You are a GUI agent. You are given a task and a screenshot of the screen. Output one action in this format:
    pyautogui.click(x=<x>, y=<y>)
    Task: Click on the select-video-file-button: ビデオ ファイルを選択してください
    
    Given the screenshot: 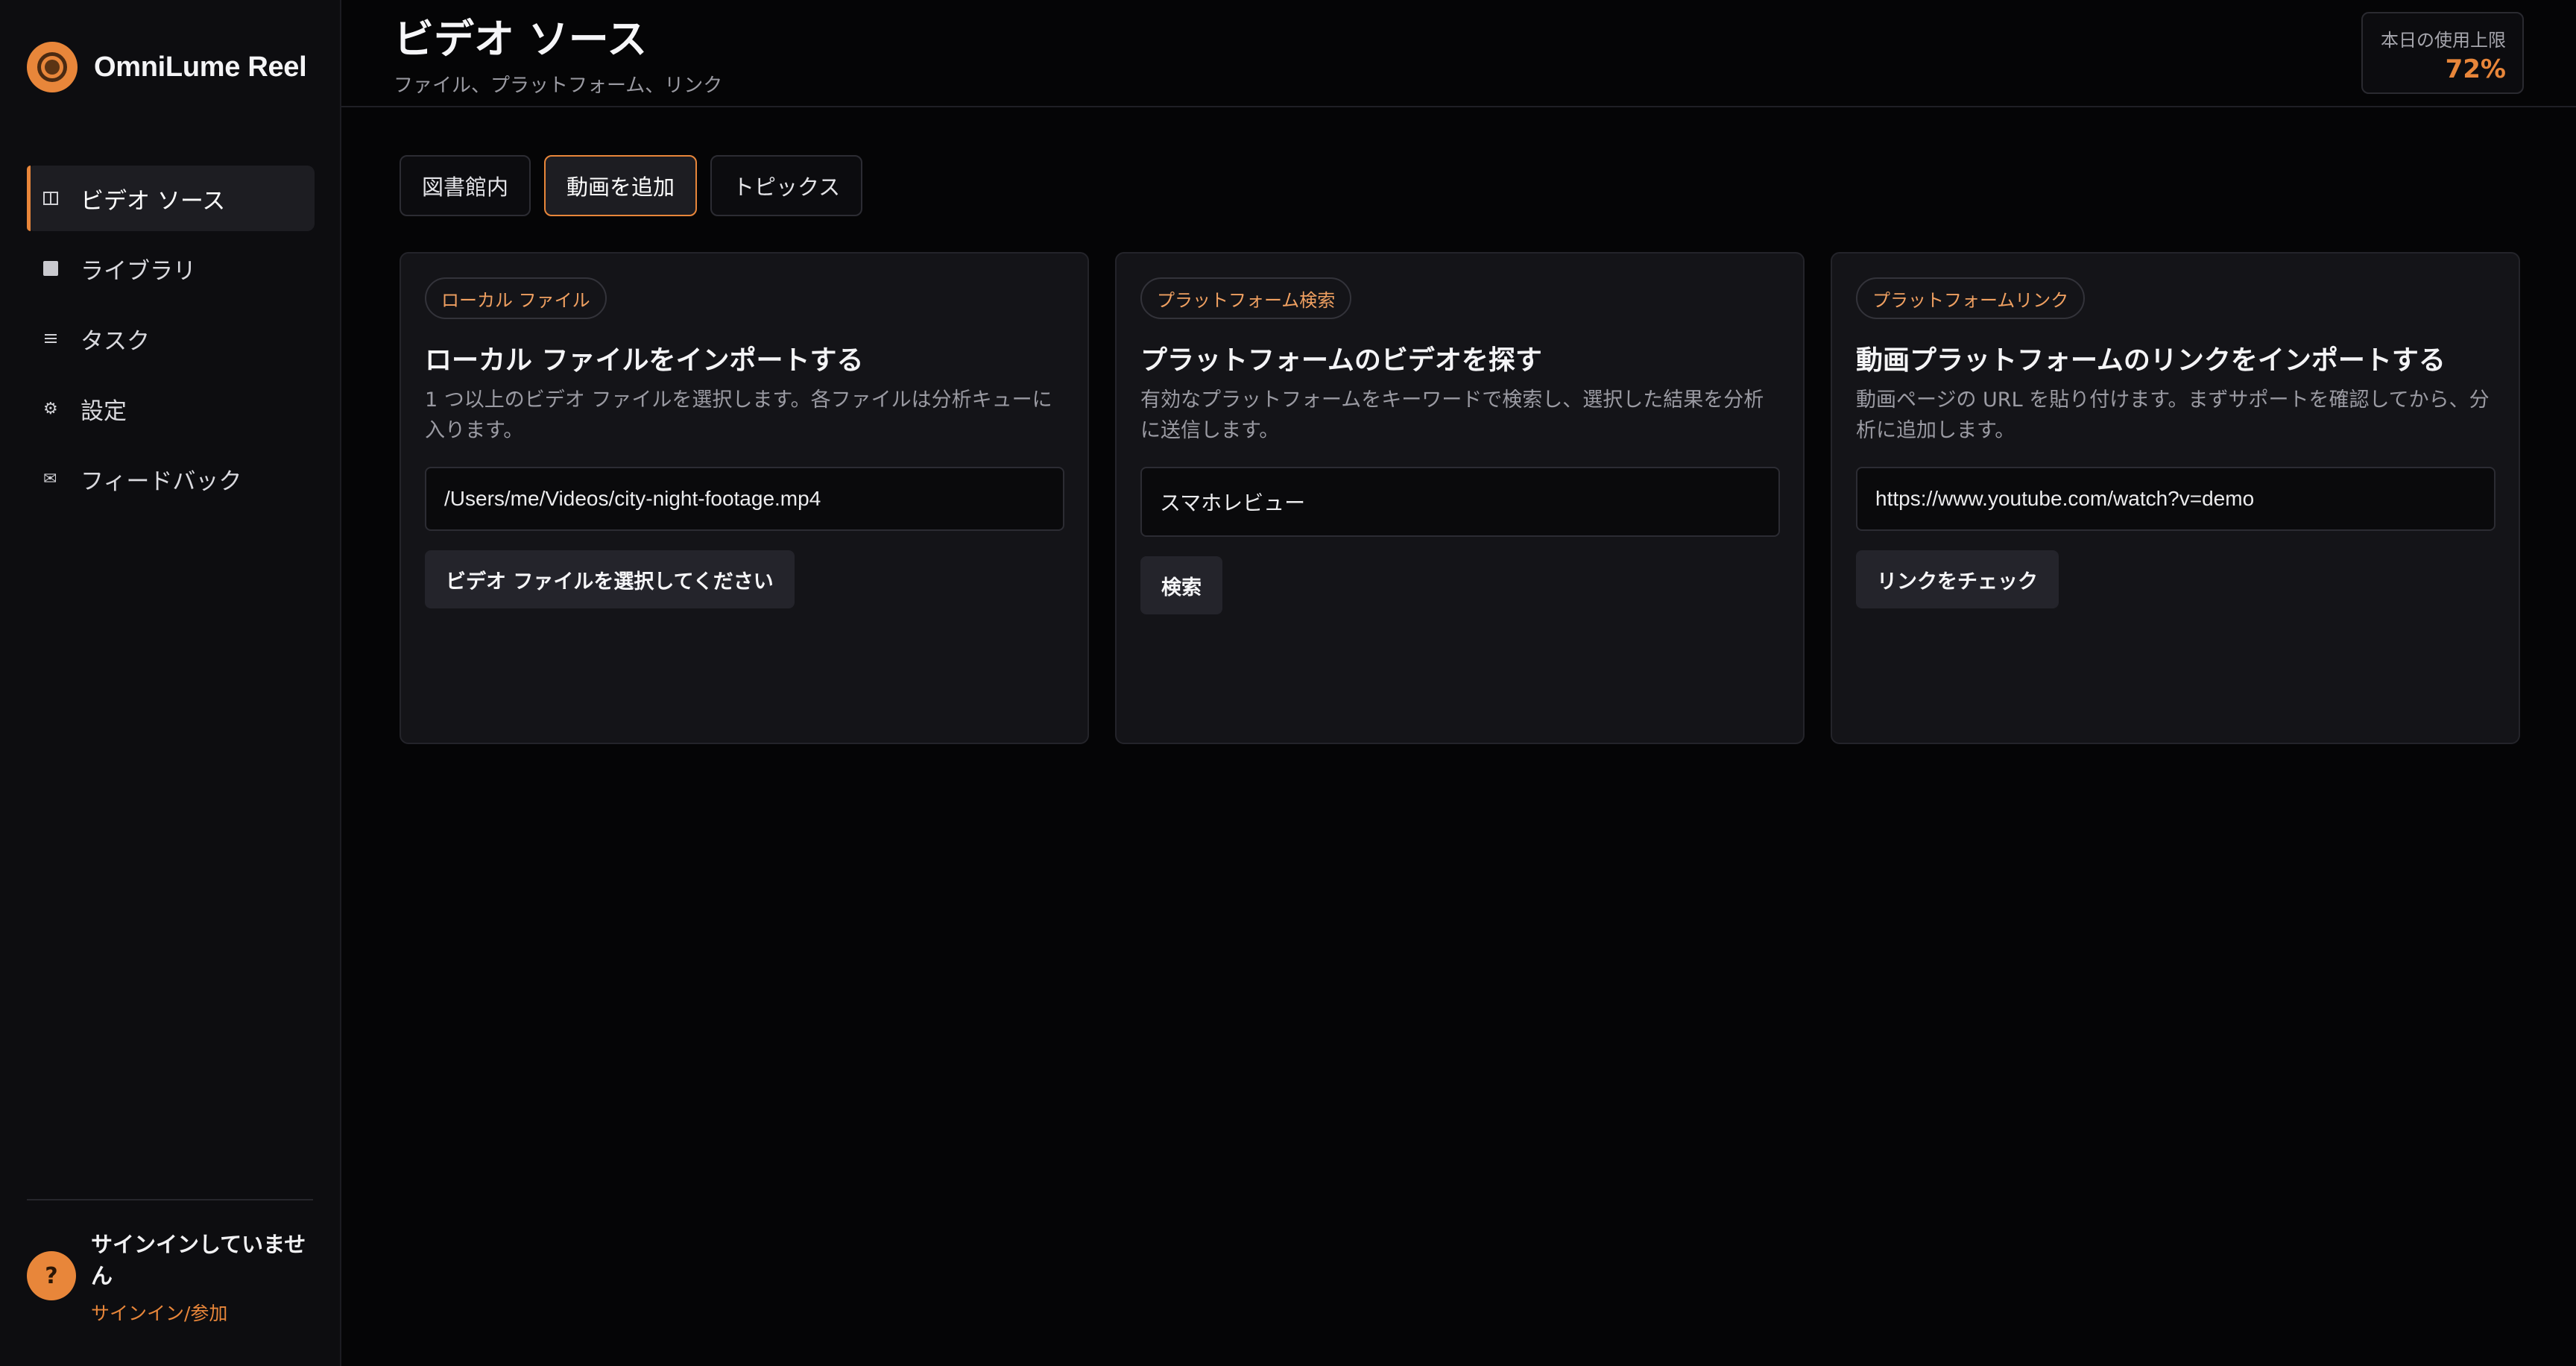 What is the action you would take?
    pyautogui.click(x=610, y=579)
    